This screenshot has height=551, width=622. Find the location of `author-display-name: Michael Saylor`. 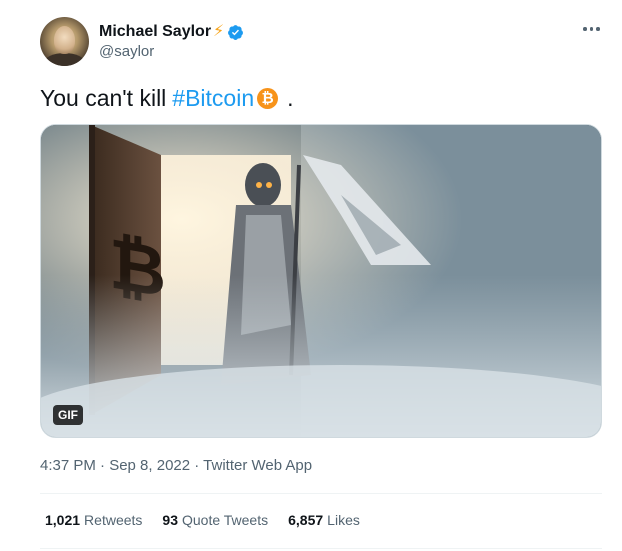

author-display-name: Michael Saylor is located at coordinates (155, 32).